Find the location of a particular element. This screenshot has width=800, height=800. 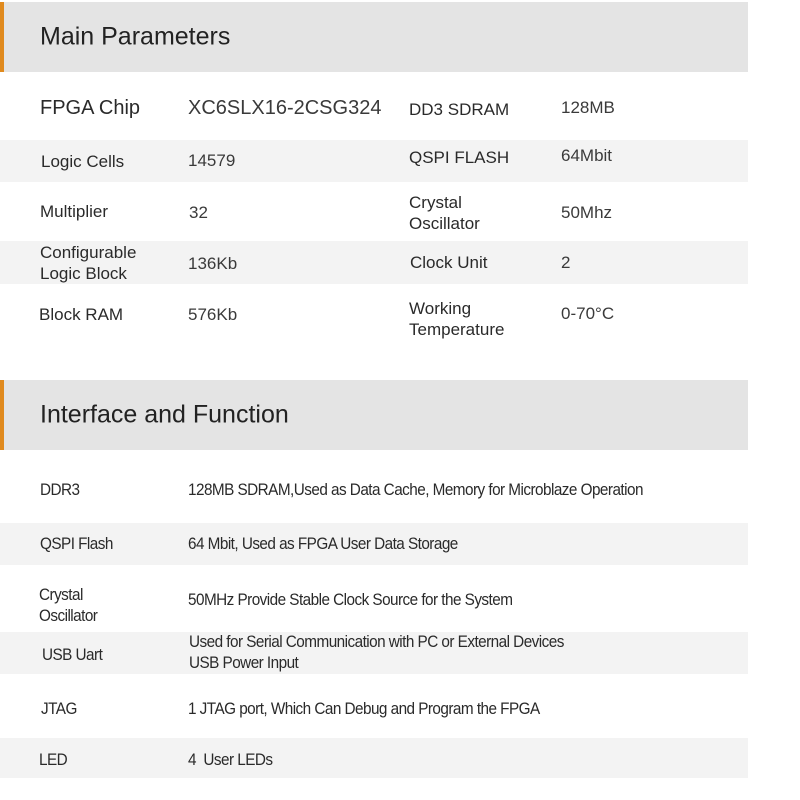

interface-description: 4 User LEDs is located at coordinates (230, 759).